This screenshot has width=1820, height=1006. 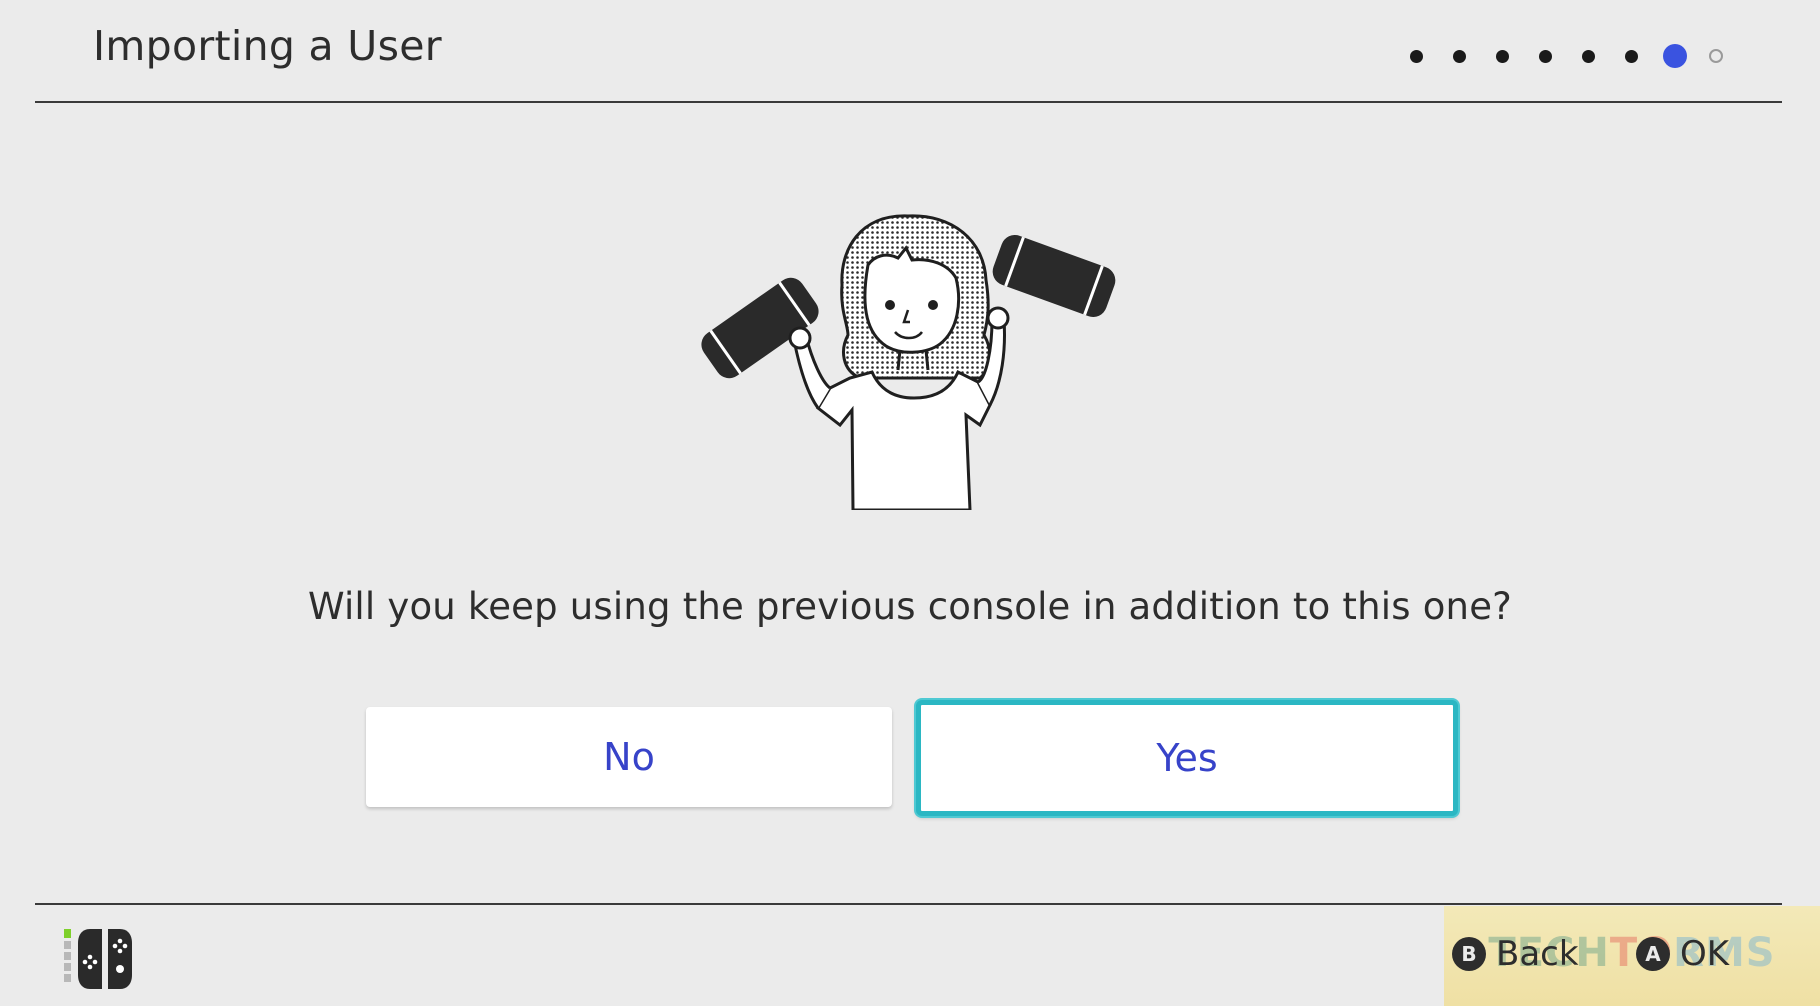 I want to click on yes-button: Yes, so click(x=1187, y=758).